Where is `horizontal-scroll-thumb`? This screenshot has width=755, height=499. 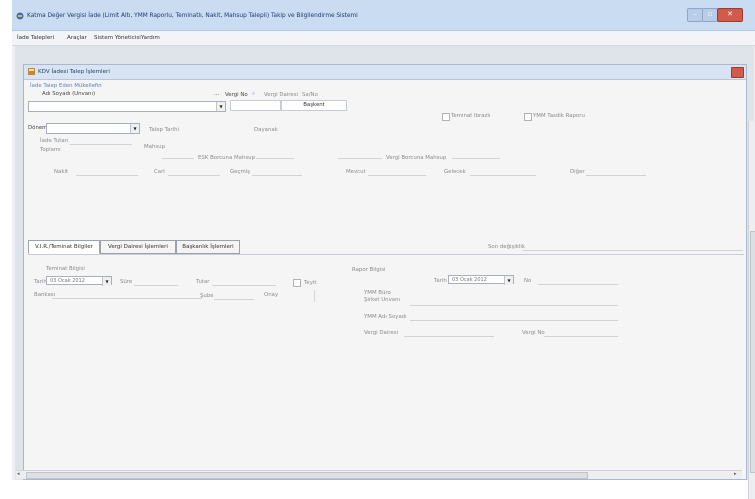
horizontal-scroll-thumb is located at coordinates (307, 475).